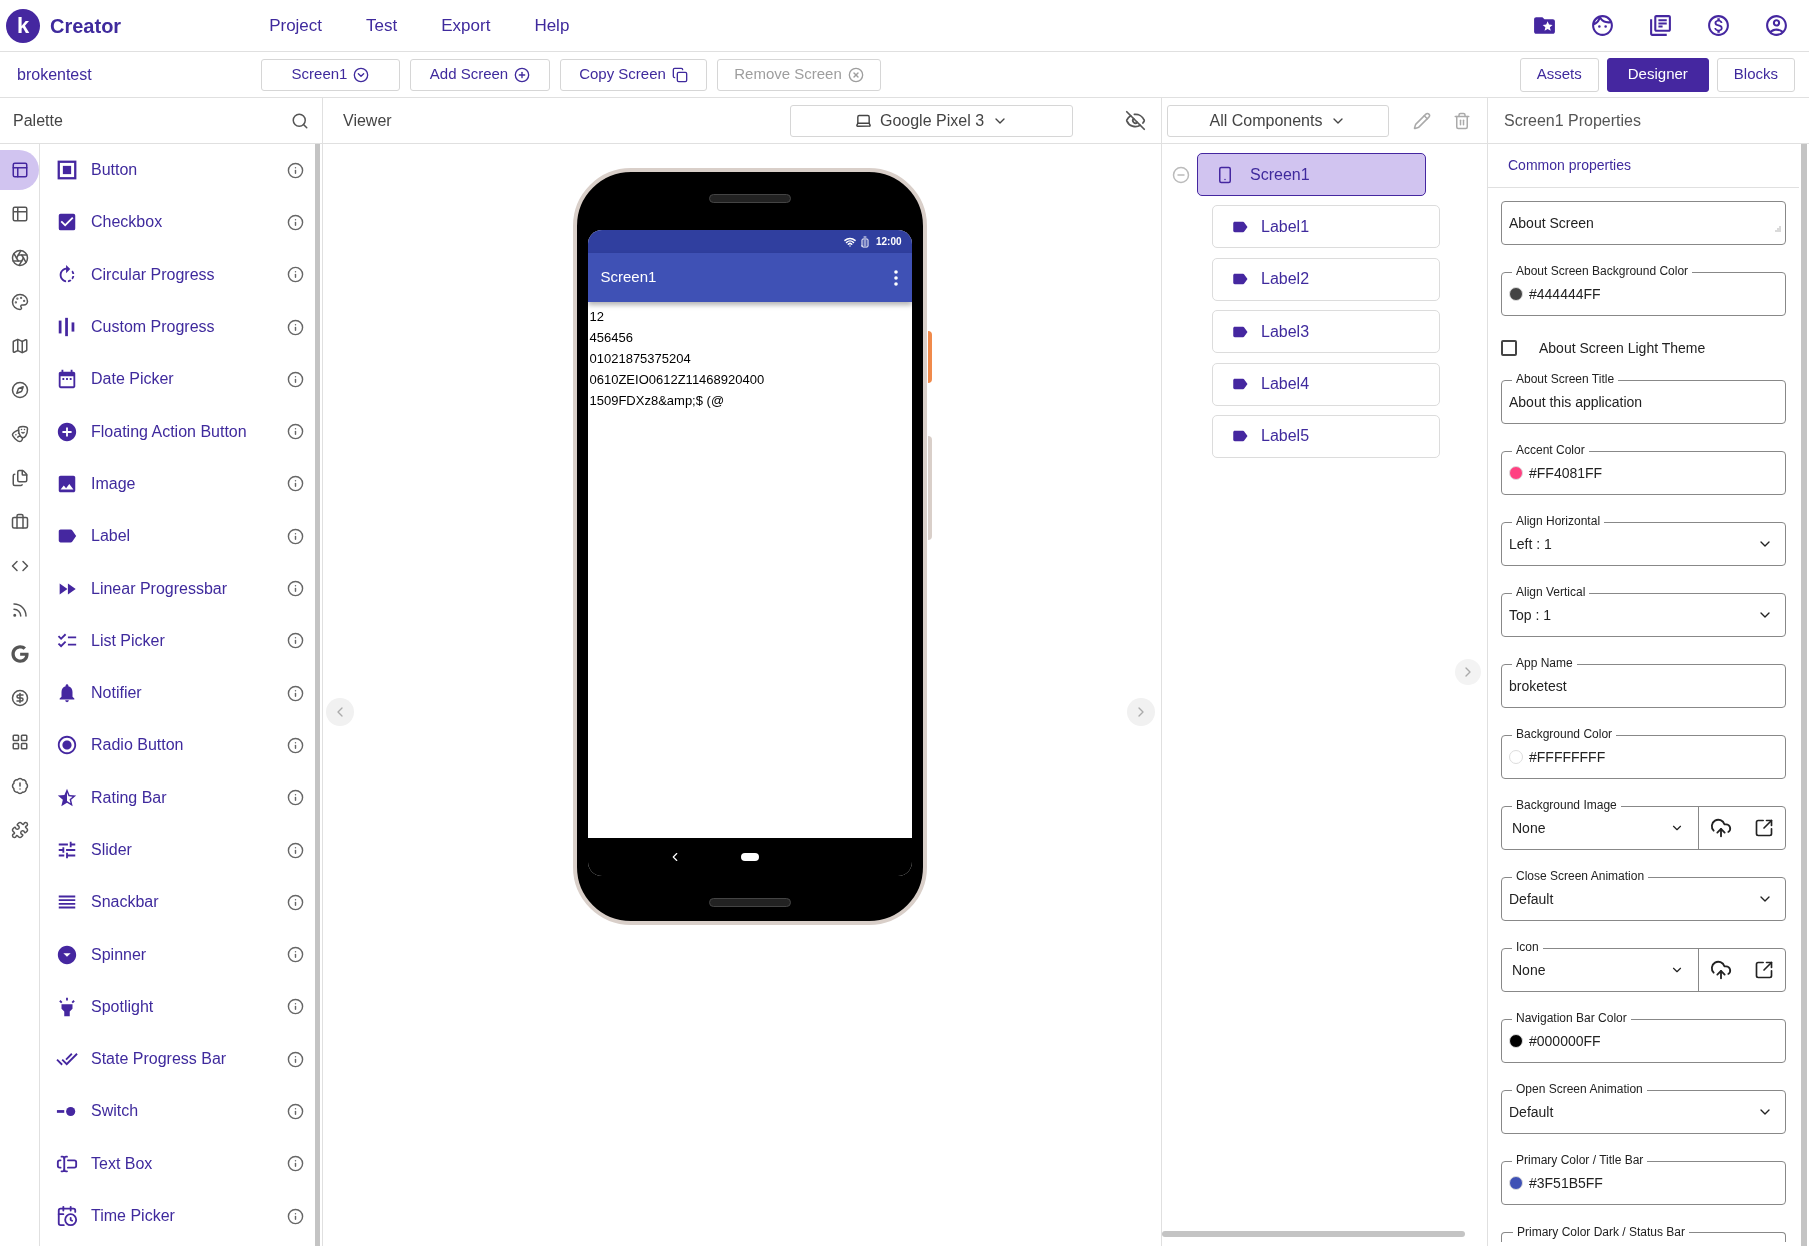 The height and width of the screenshot is (1246, 1809). Describe the element at coordinates (1509, 348) in the screenshot. I see `checkbox` at that location.